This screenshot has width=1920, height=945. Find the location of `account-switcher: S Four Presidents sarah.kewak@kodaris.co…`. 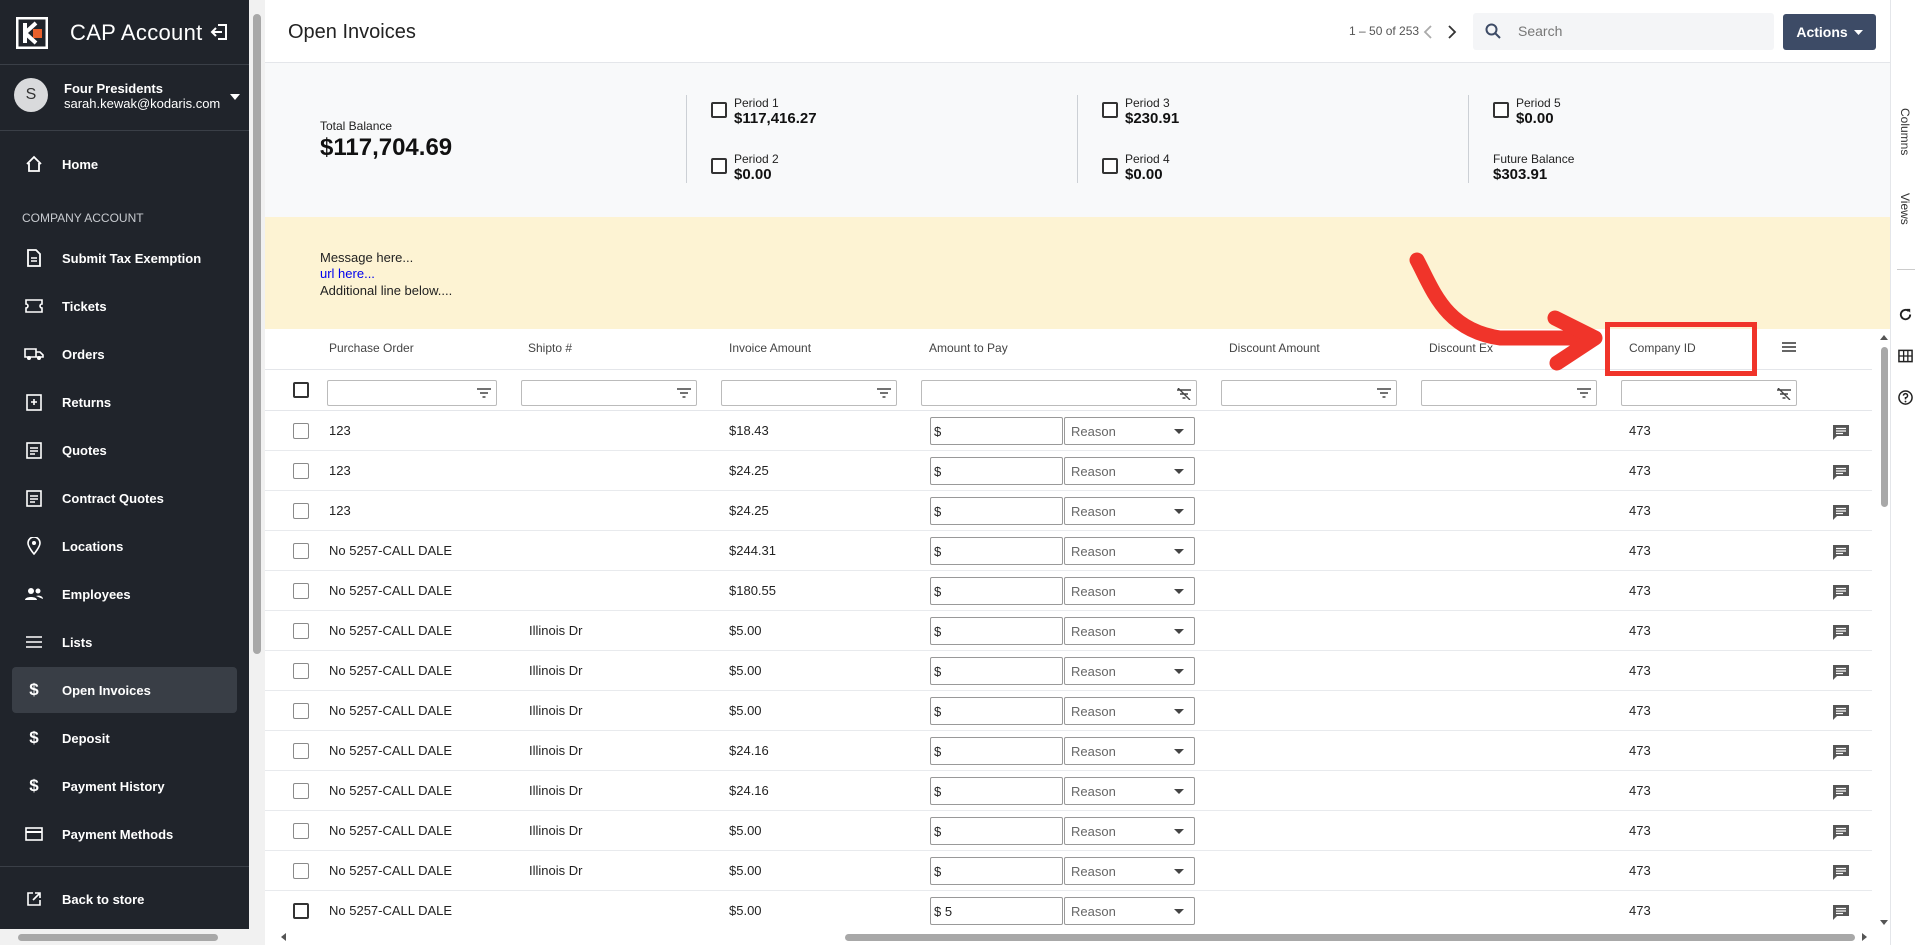

account-switcher: S Four Presidents sarah.kewak@kodaris.co… is located at coordinates (129, 96).